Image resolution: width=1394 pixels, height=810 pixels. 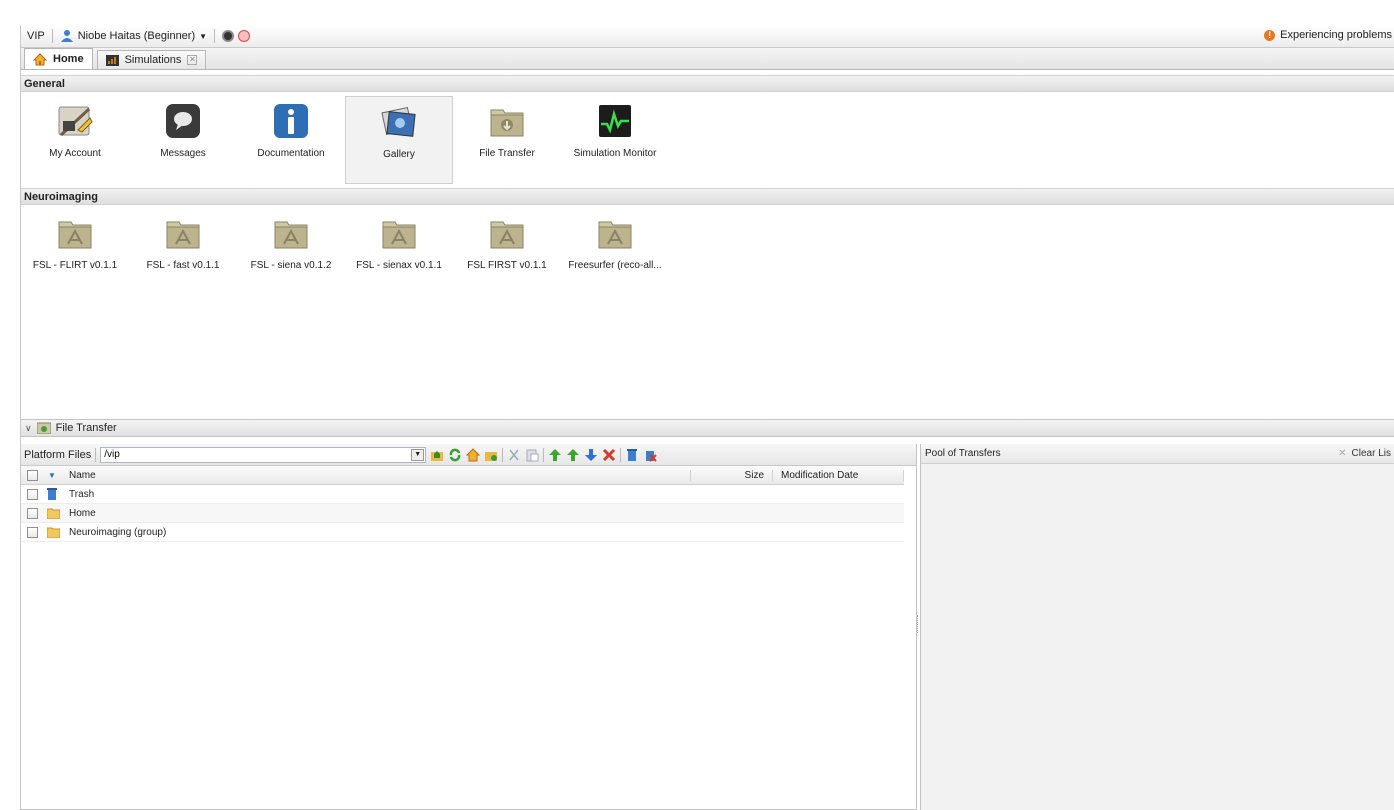 I want to click on tab-bar: Home Simulations ✕, so click(x=707, y=59).